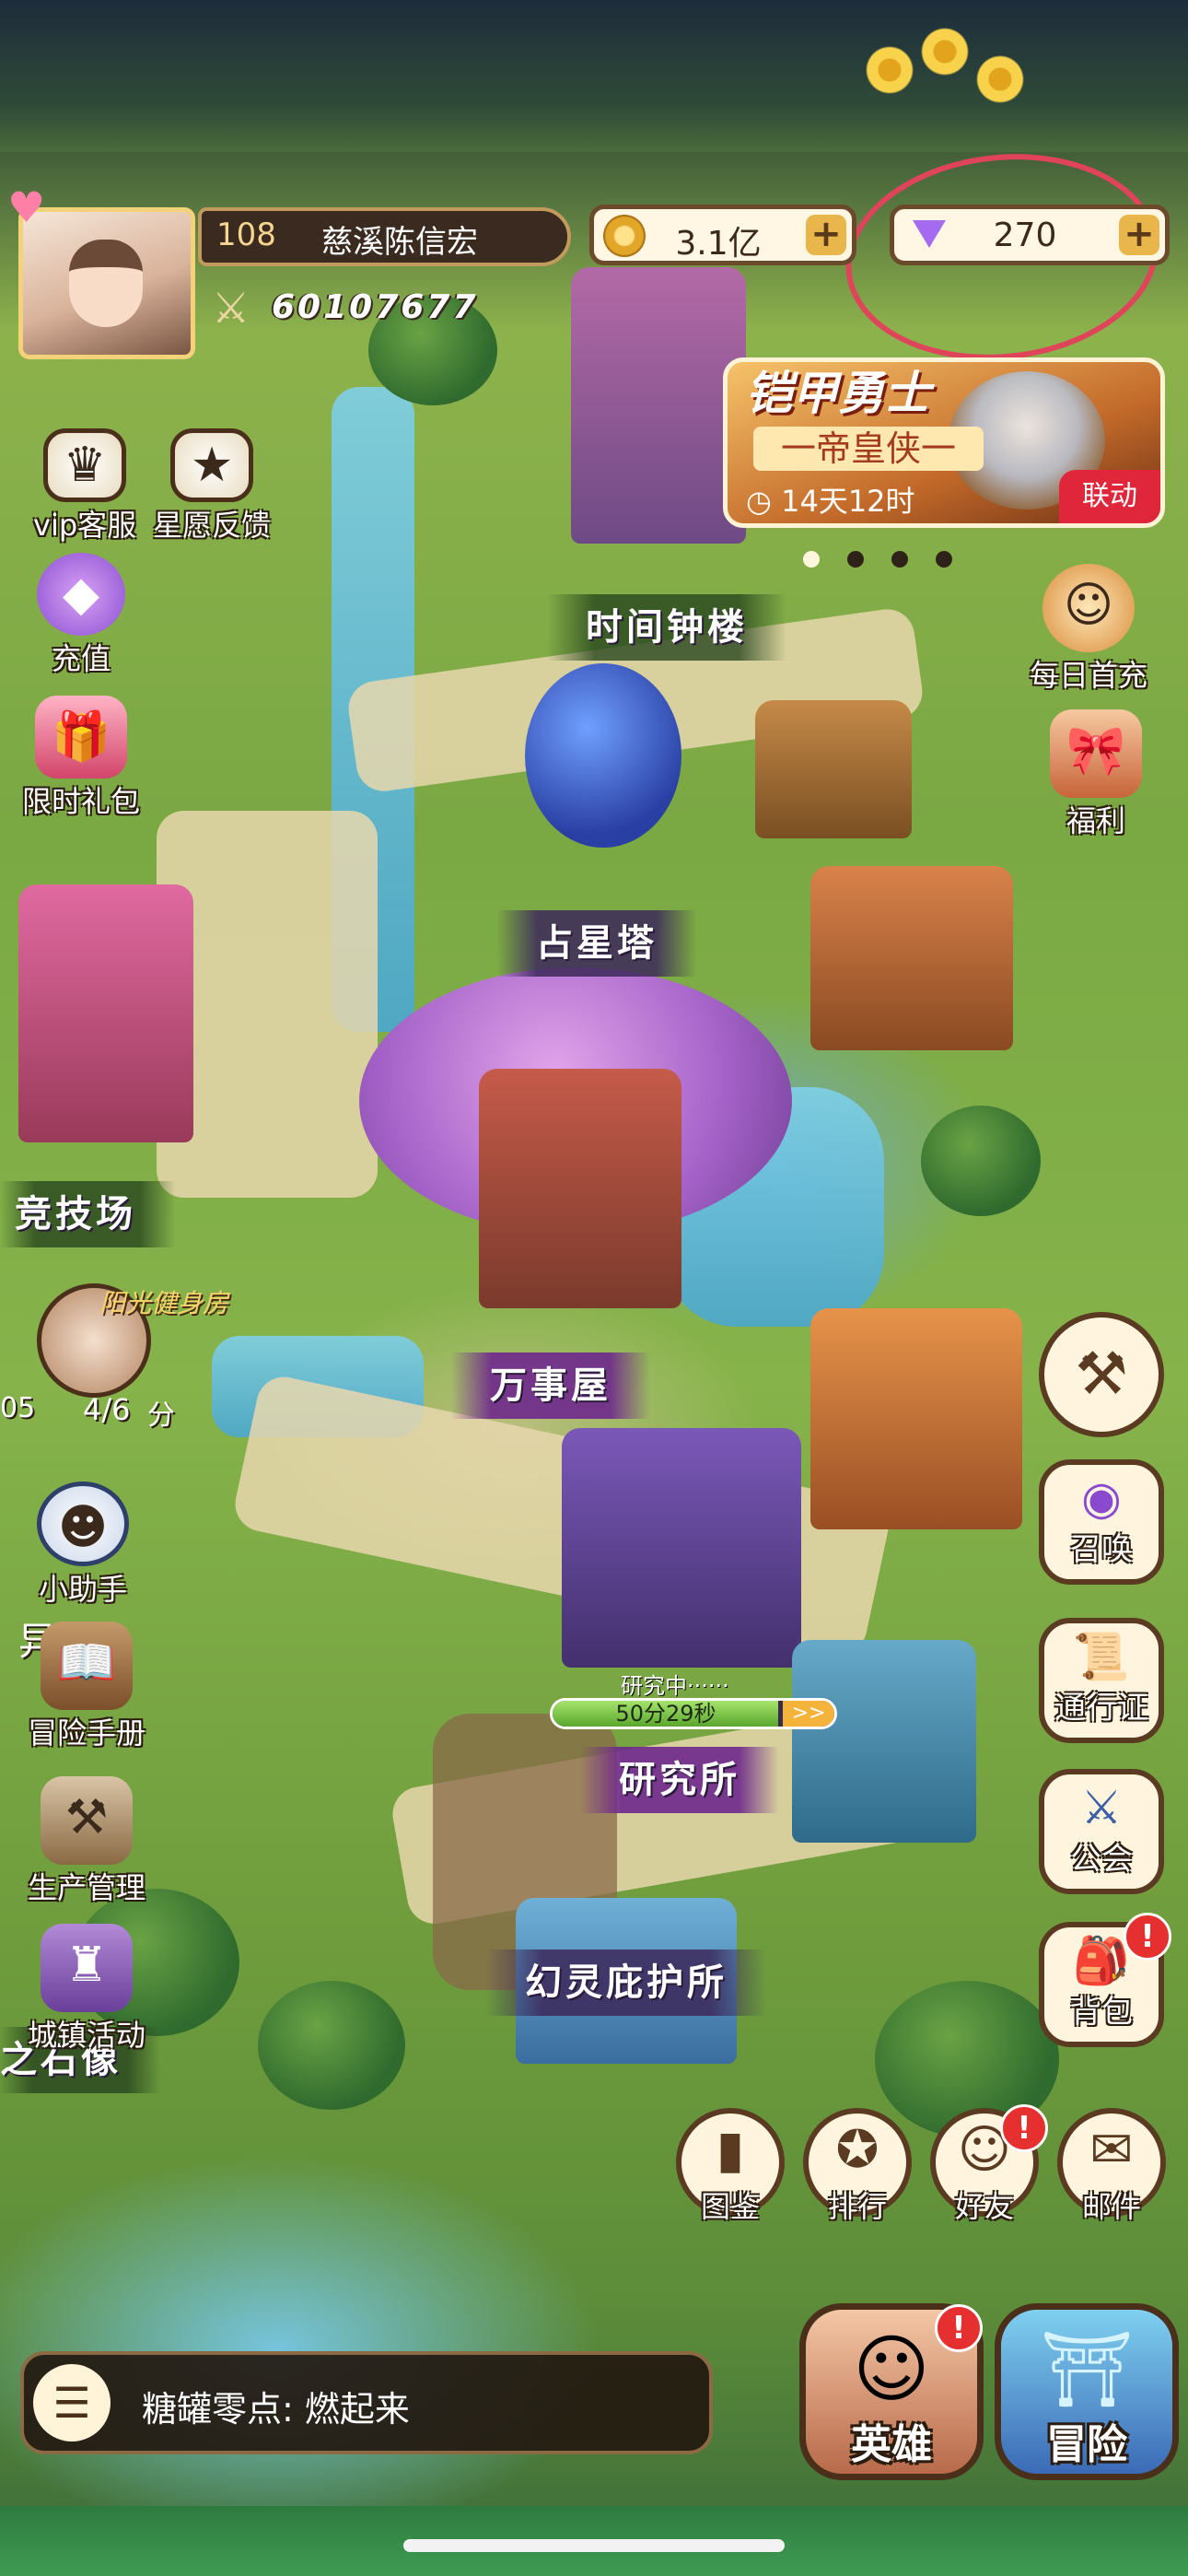 The height and width of the screenshot is (2576, 1188). I want to click on build-hammer-icon: ⚒, so click(1101, 1375).